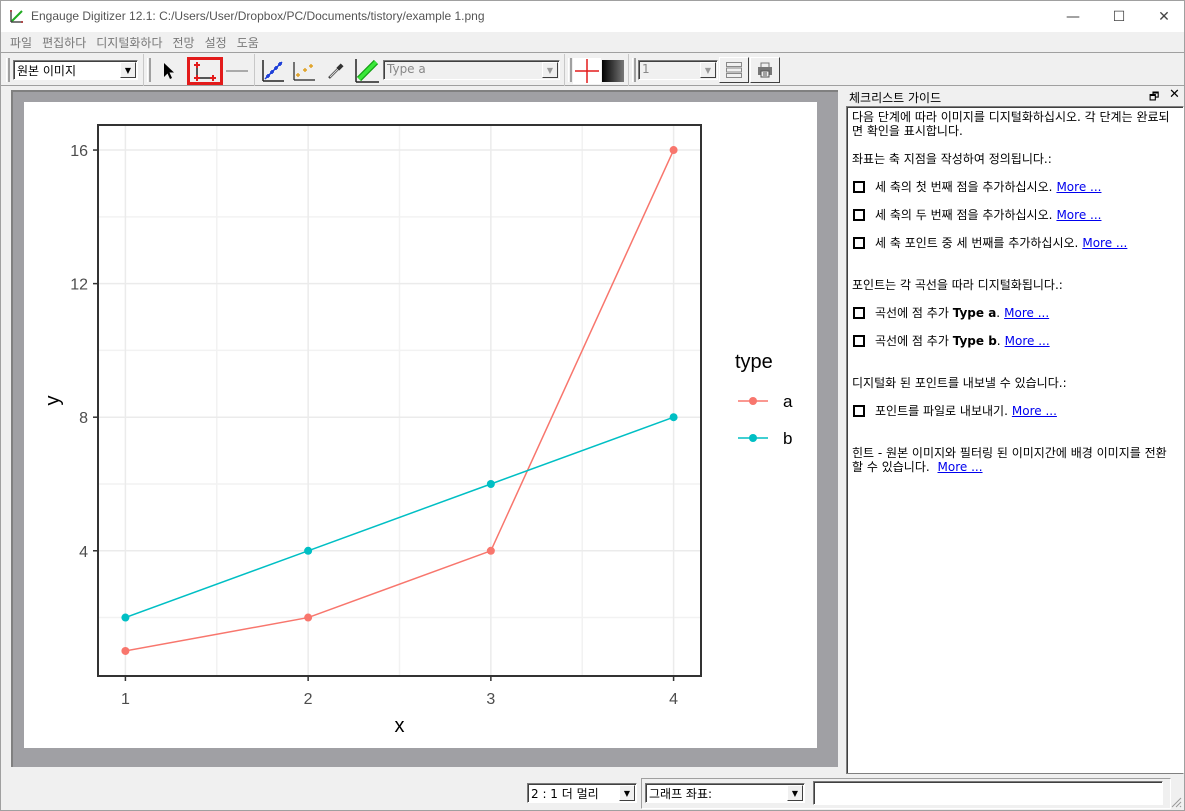  Describe the element at coordinates (681, 794) in the screenshot. I see `coordinate-mode-value: 그래프 좌표:` at that location.